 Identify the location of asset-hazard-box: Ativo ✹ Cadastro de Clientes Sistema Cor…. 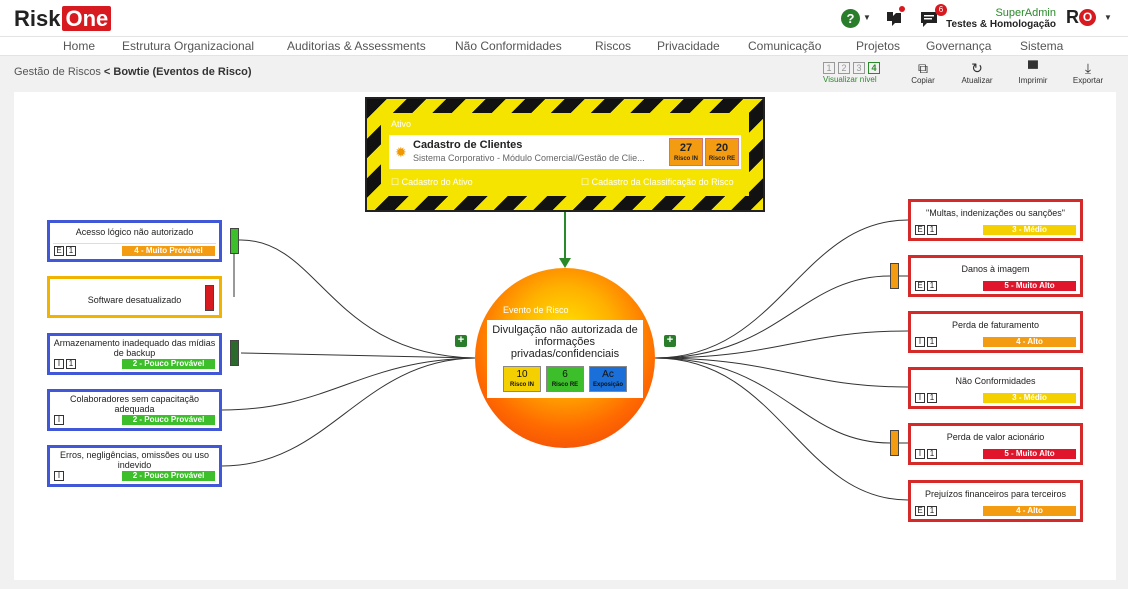
(565, 154).